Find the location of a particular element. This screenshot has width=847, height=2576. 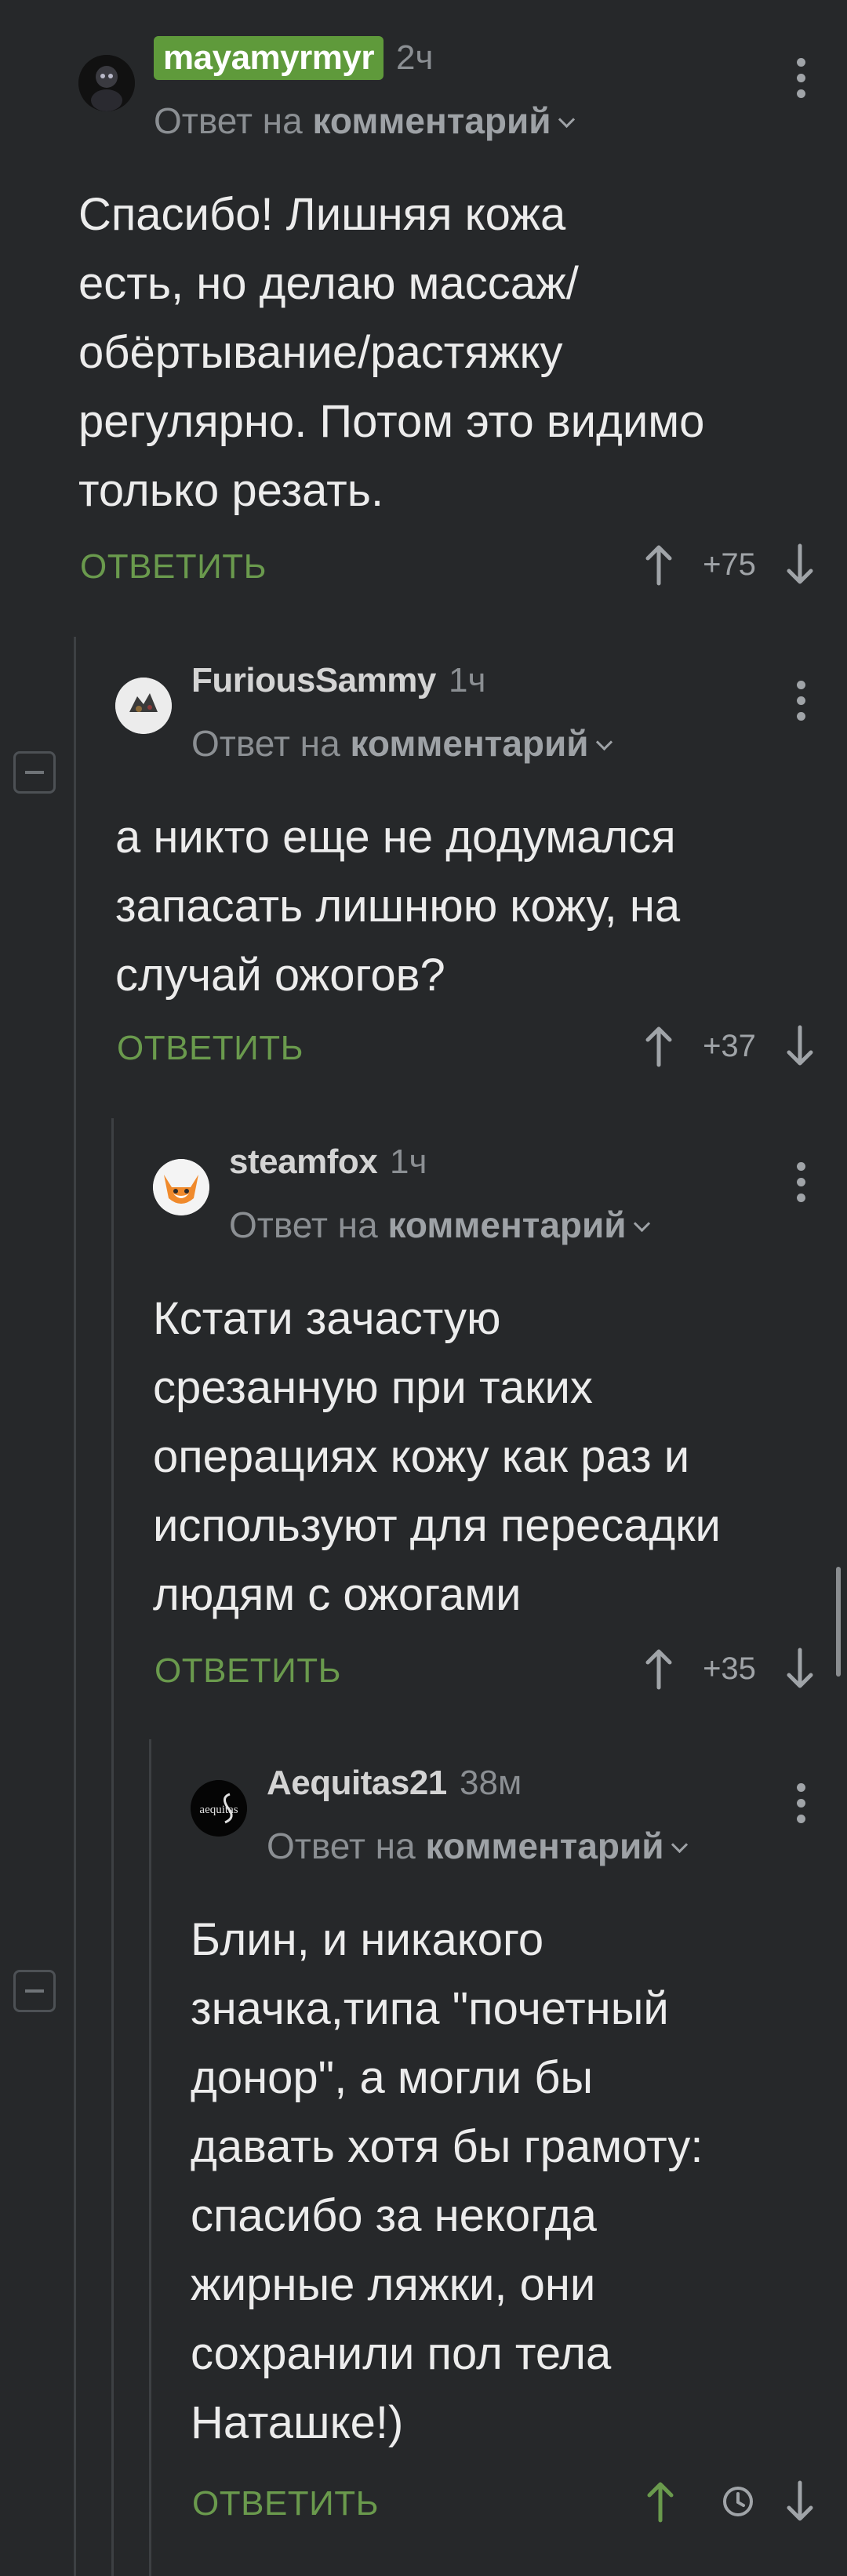

rating-value: +37 is located at coordinates (729, 1046).